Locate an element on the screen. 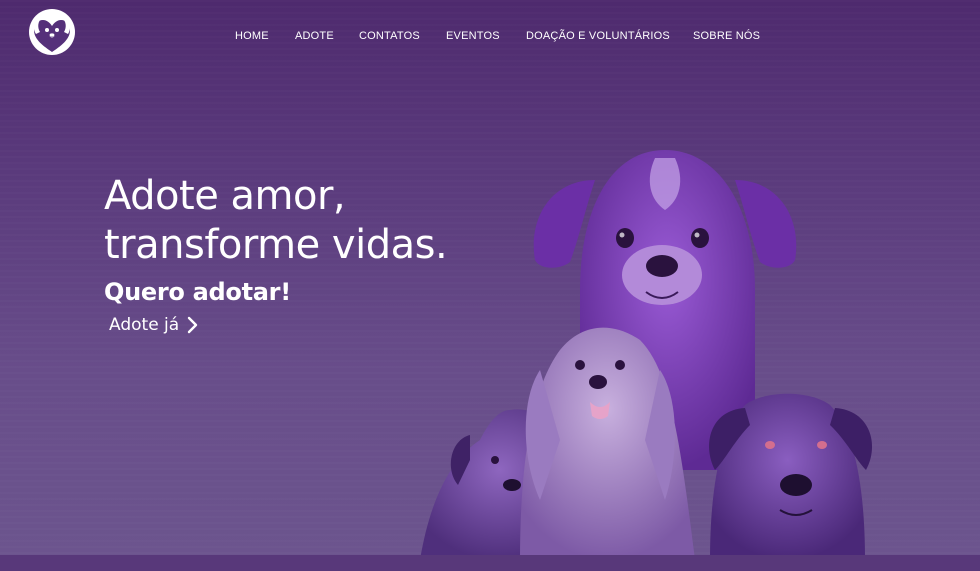 The width and height of the screenshot is (980, 571). nav-item-sobre-nos: SOBRE NÓS is located at coordinates (726, 36).